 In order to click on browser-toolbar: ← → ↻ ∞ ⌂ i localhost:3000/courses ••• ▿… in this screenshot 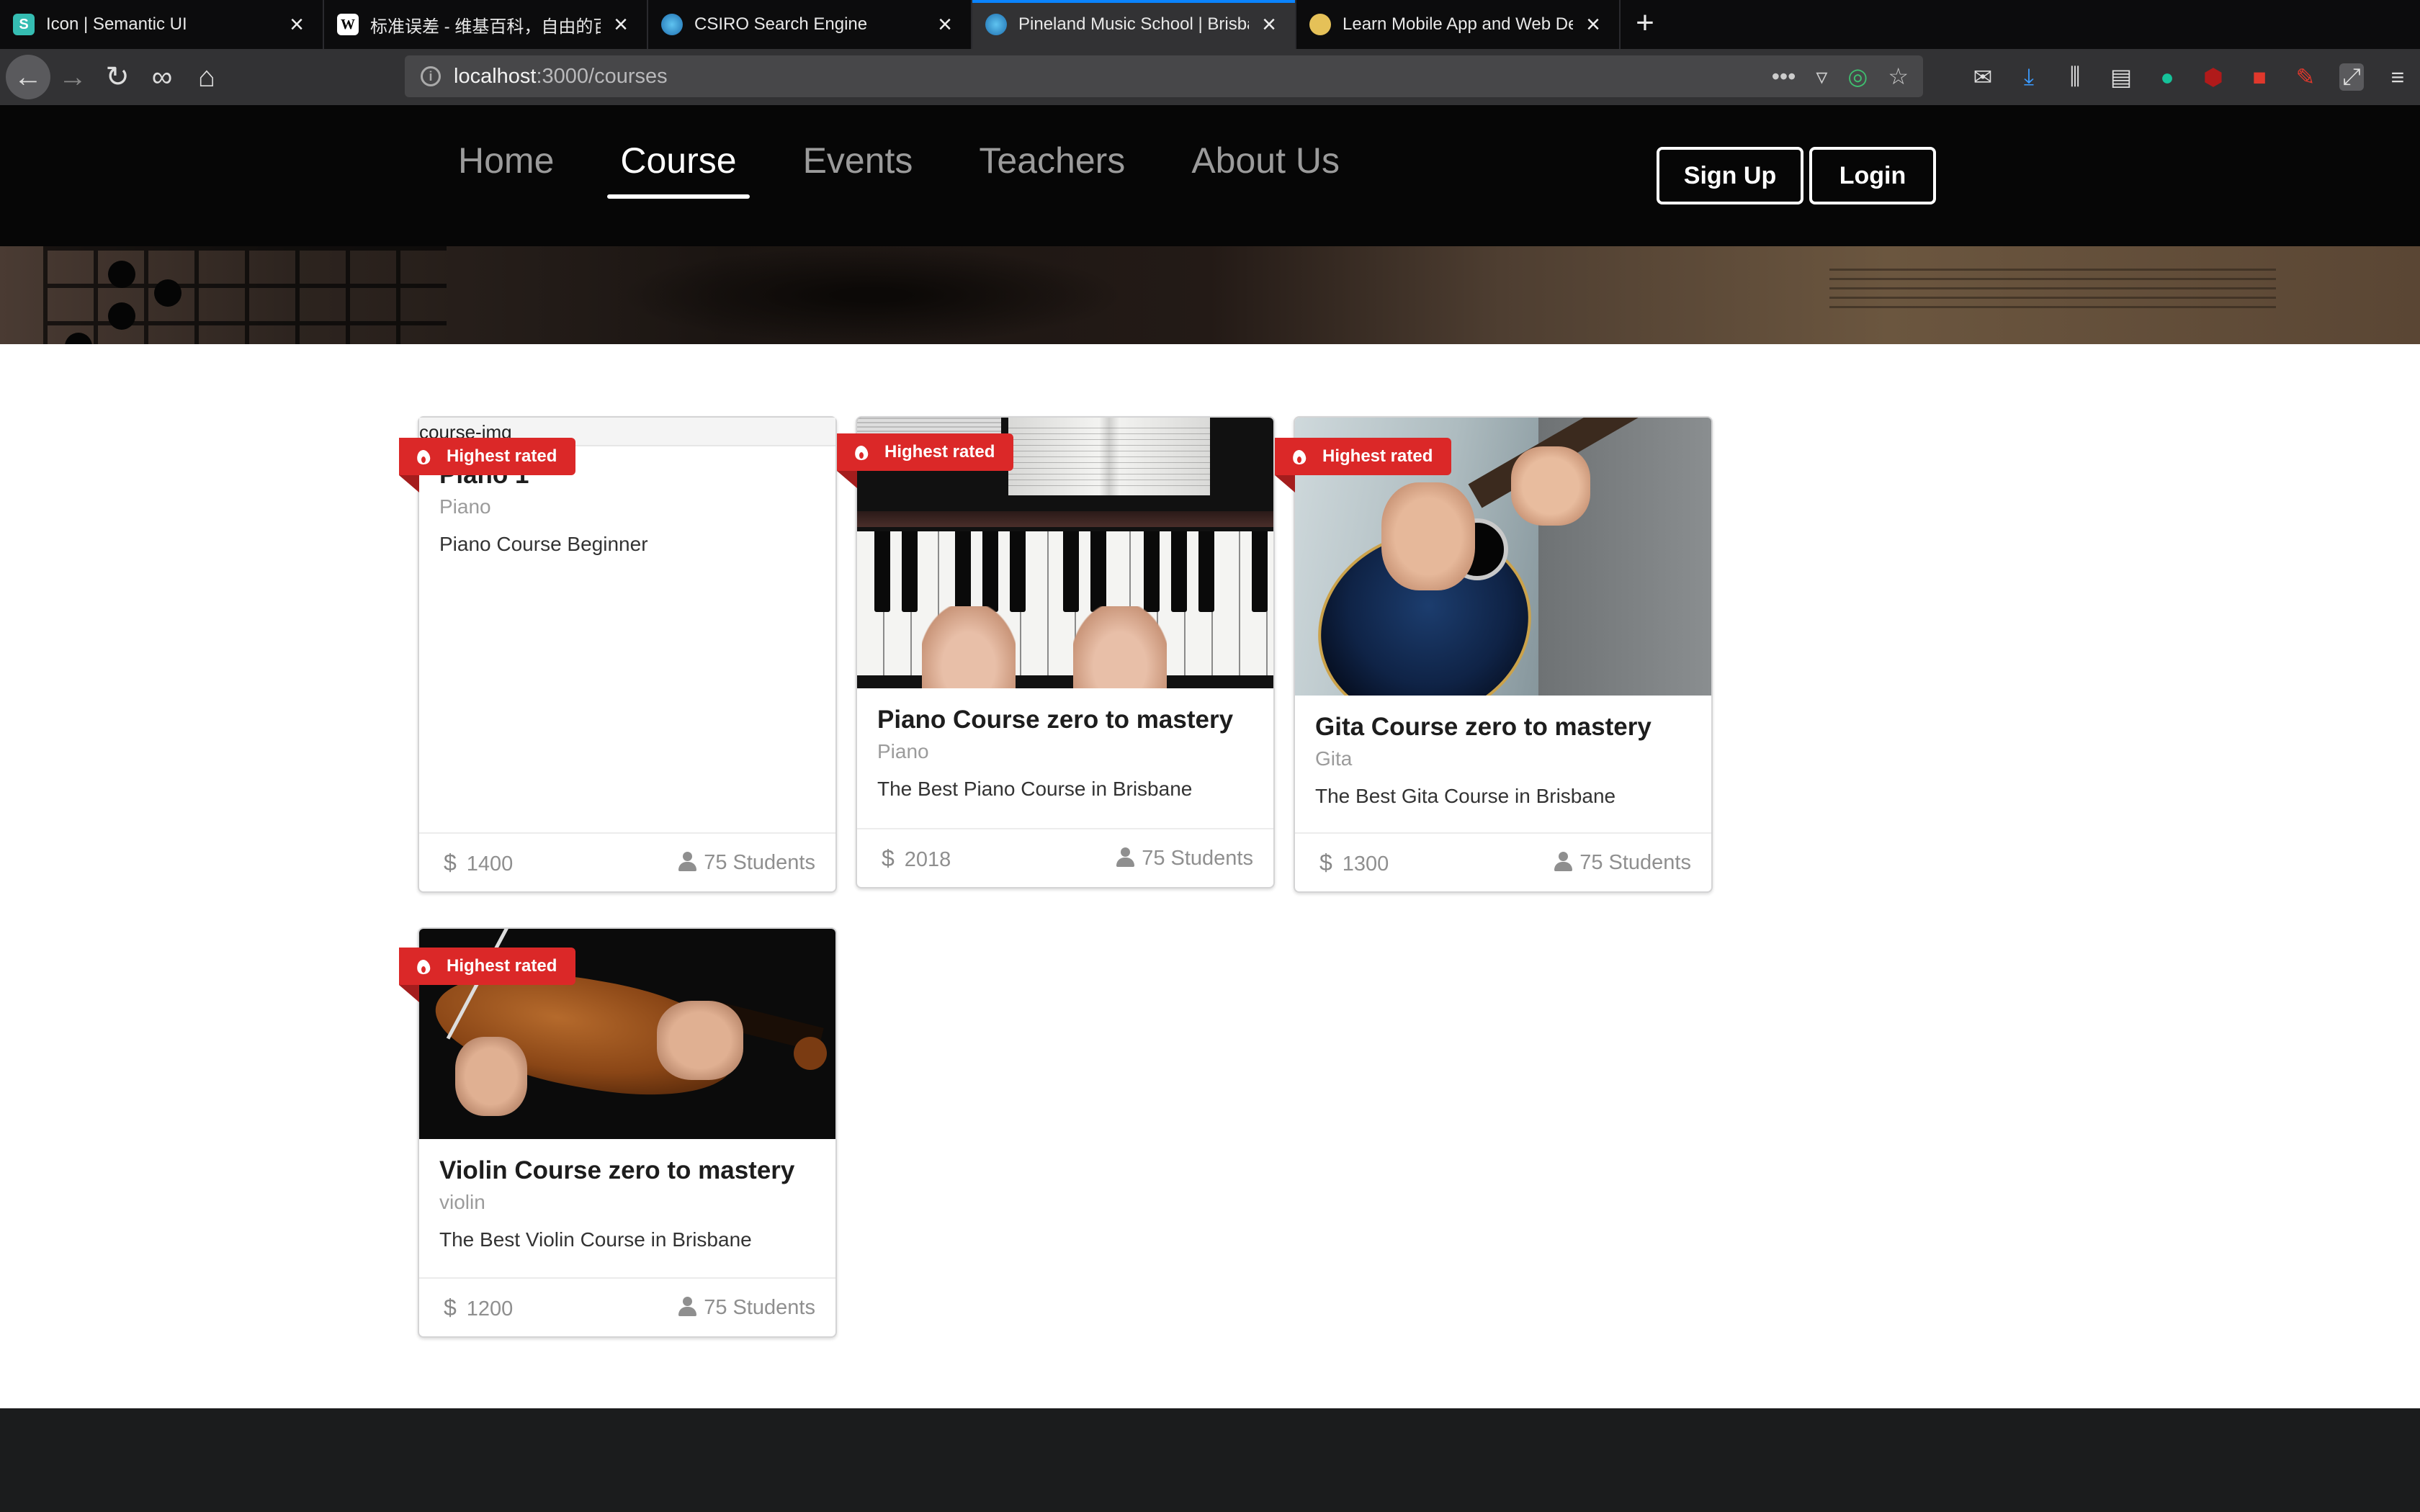, I will do `click(1210, 77)`.